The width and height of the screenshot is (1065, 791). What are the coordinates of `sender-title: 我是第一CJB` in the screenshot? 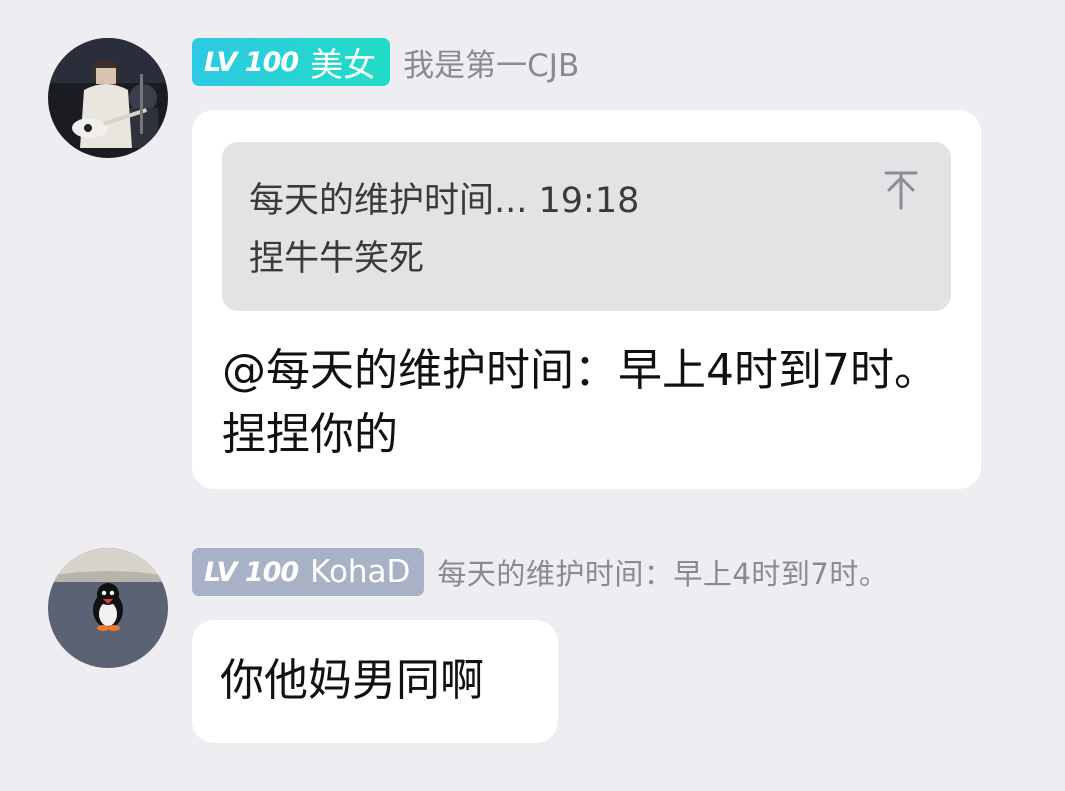 It's located at (491, 65).